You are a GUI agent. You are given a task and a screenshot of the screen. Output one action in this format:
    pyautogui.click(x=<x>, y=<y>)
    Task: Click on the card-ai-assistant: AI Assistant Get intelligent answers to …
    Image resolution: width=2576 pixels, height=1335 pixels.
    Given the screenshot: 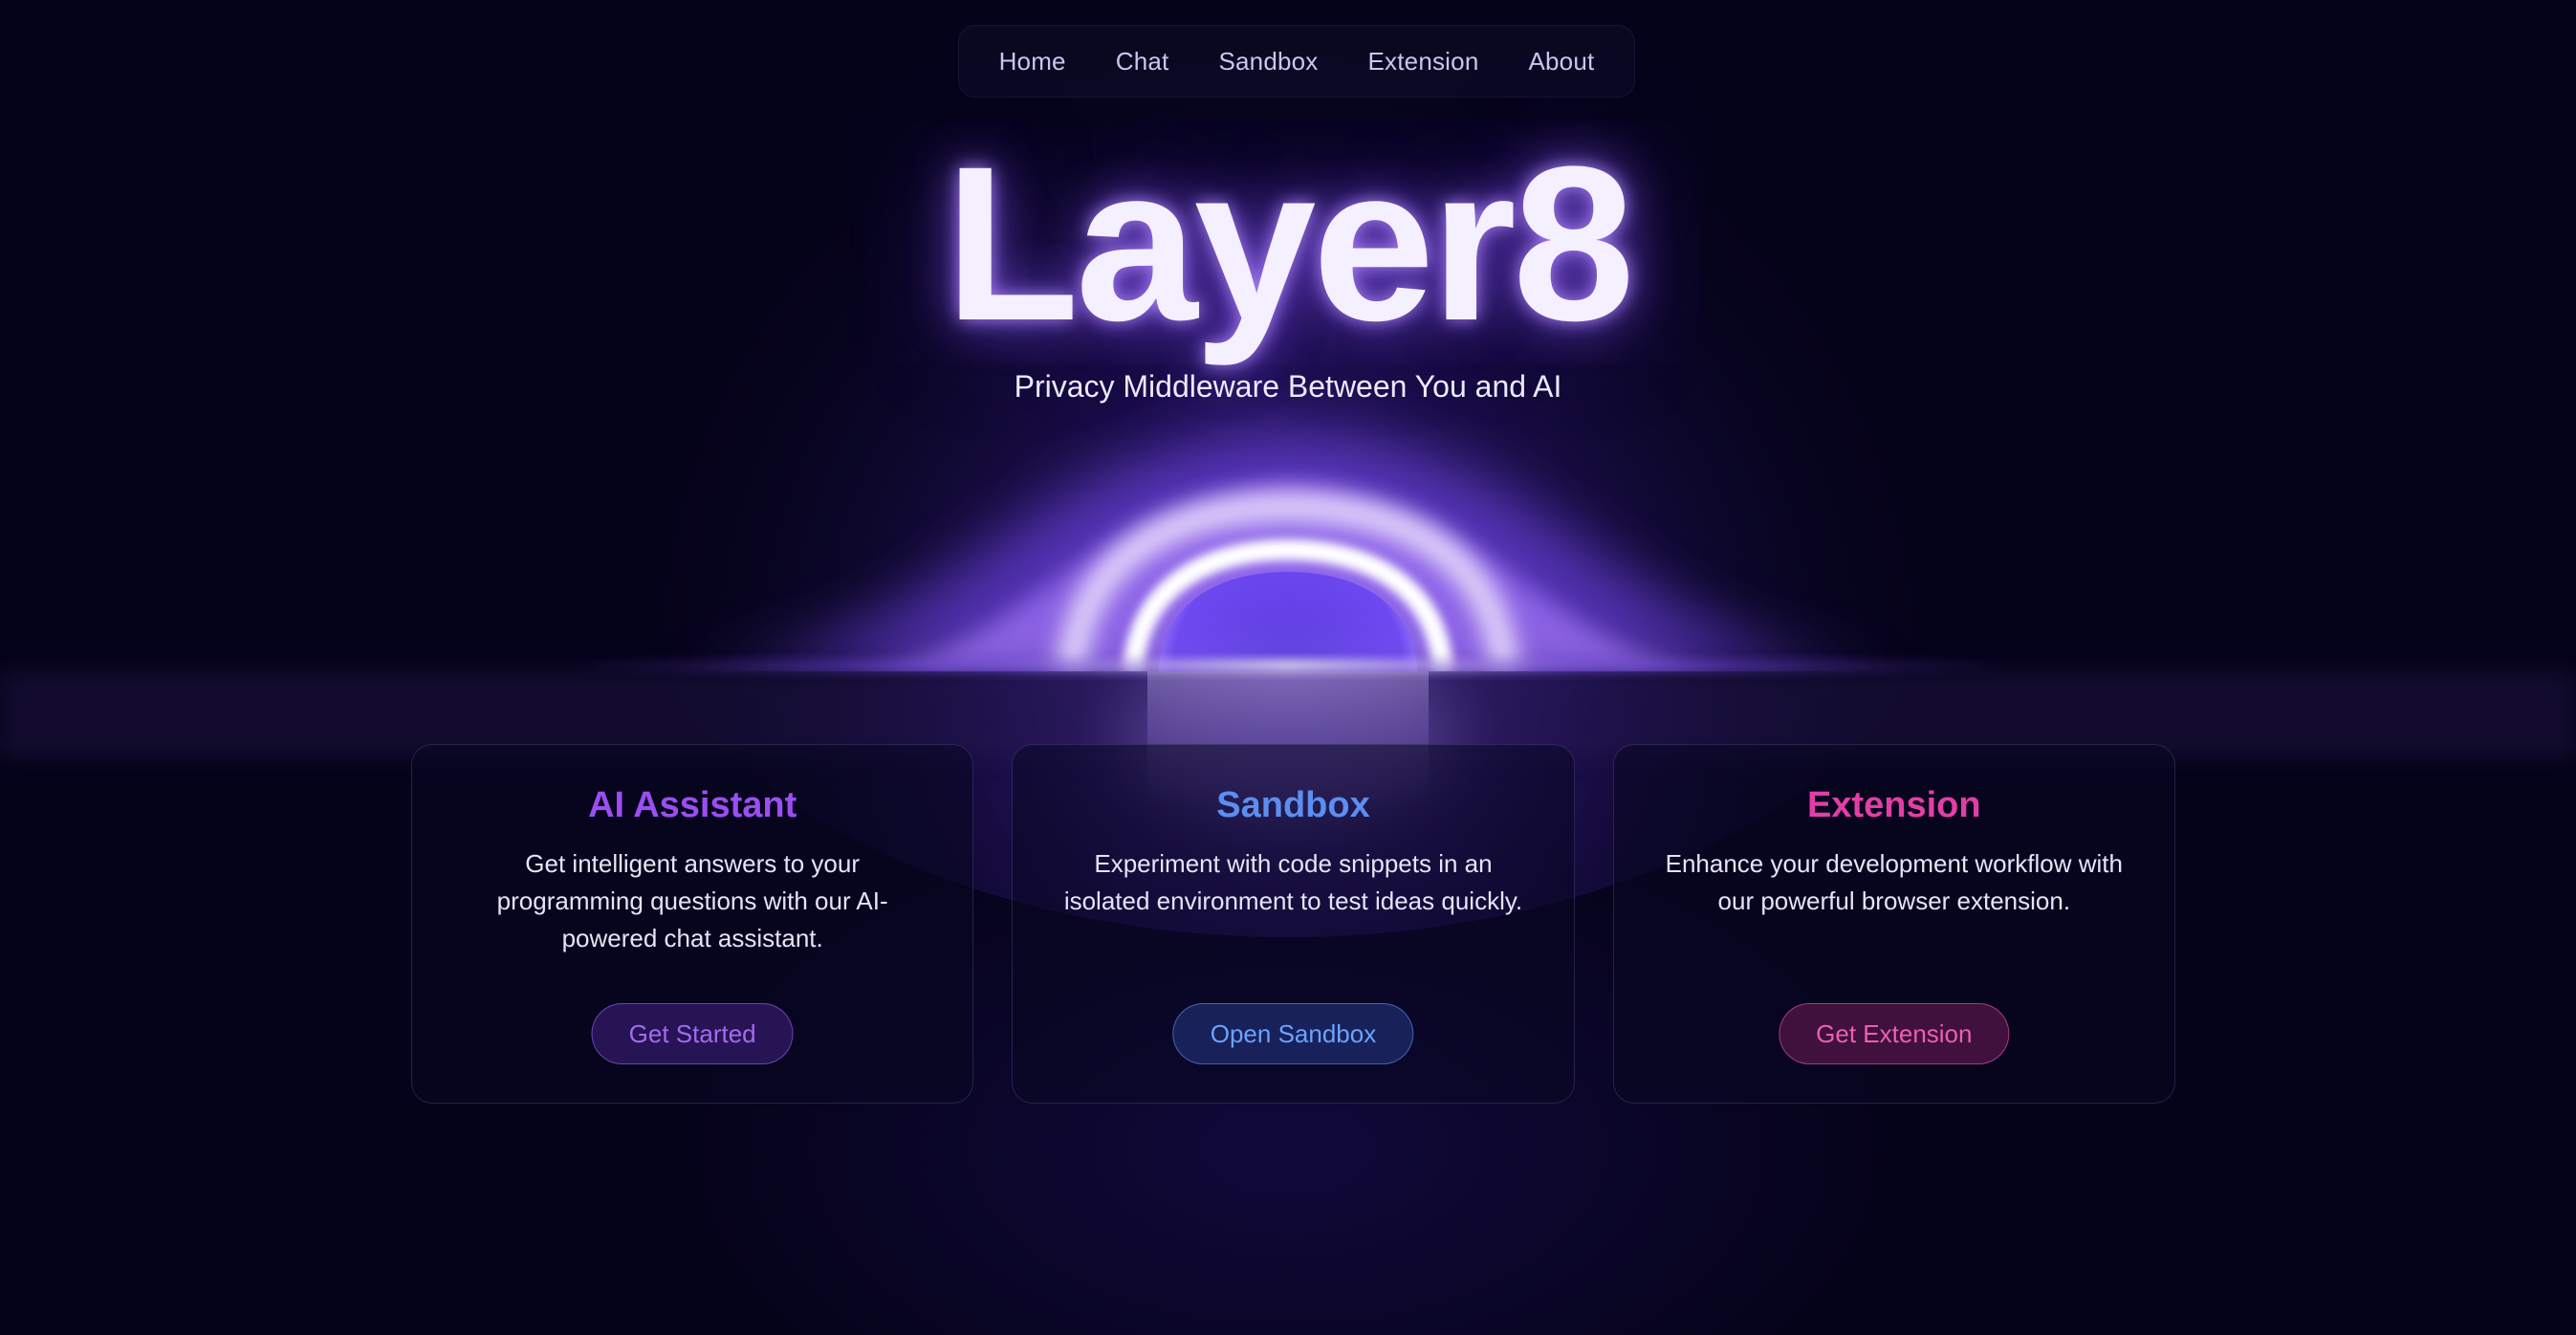 What is the action you would take?
    pyautogui.click(x=692, y=924)
    